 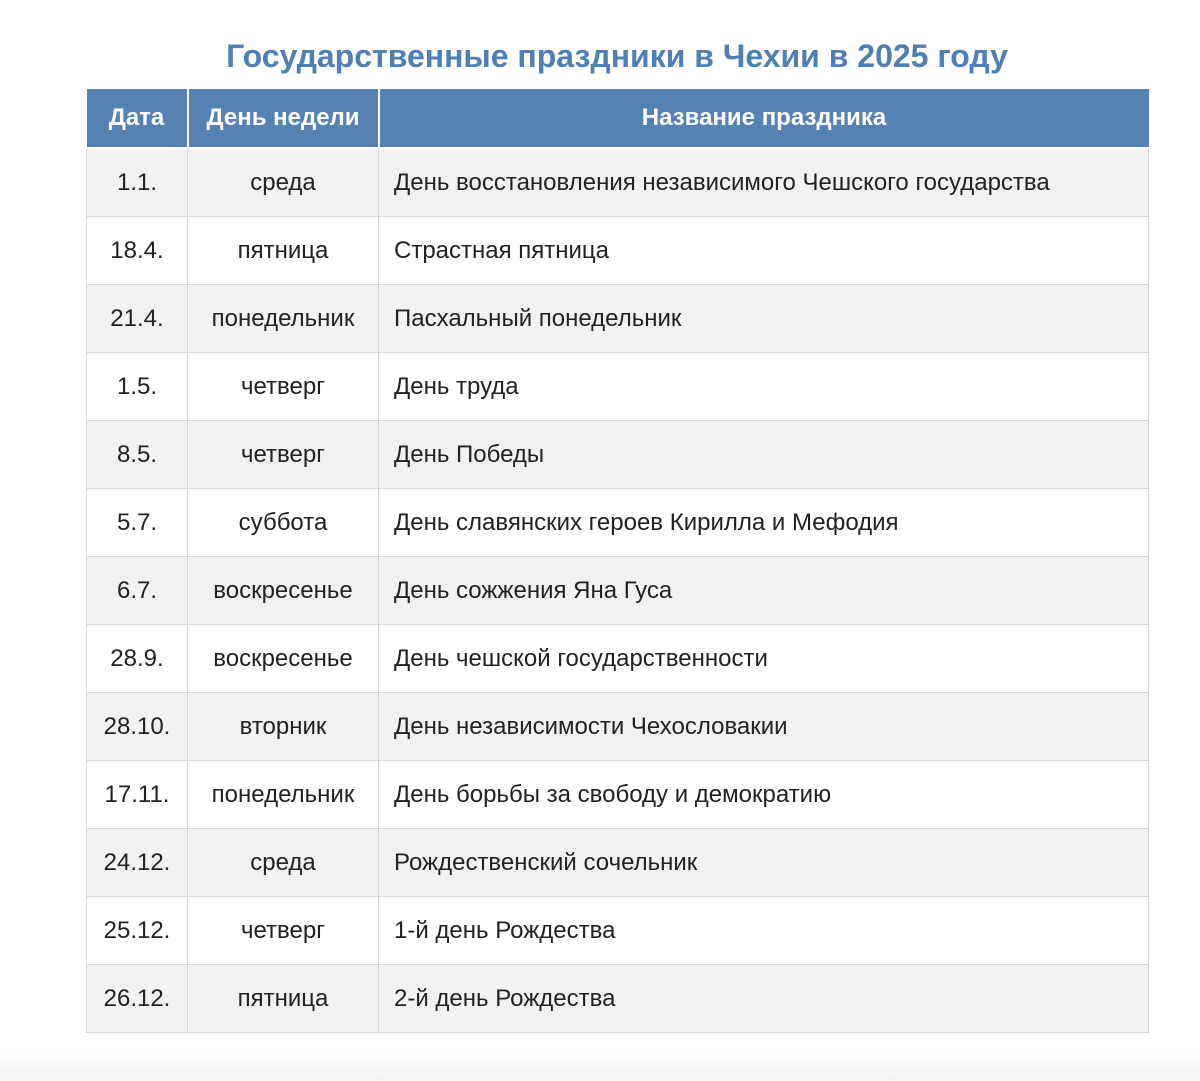 I want to click on weekday-cell: вторник, so click(x=283, y=726).